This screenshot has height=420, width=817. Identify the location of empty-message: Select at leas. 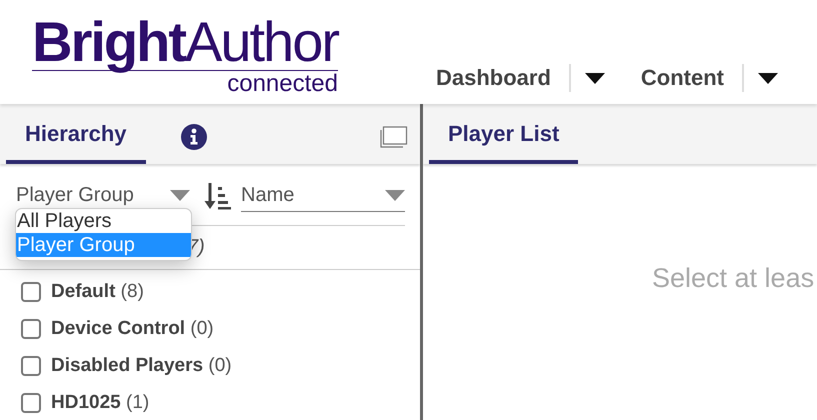
(733, 278).